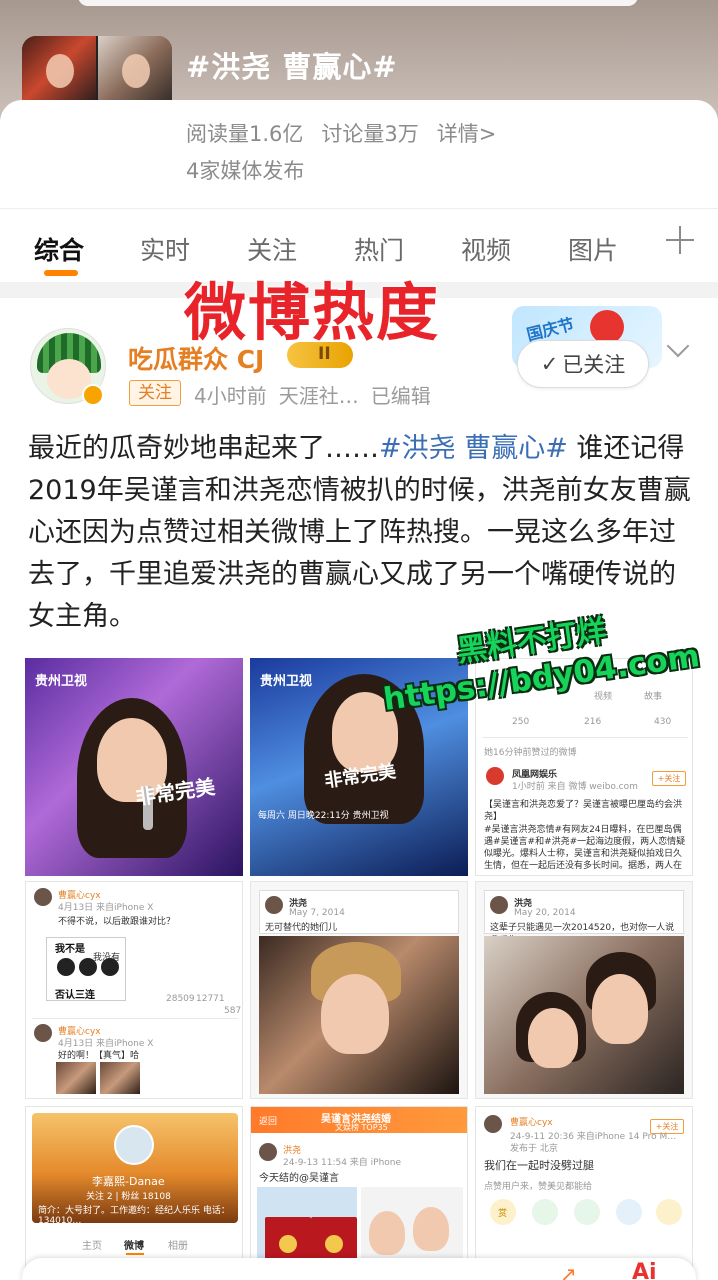 The height and width of the screenshot is (1280, 718). Describe the element at coordinates (155, 393) in the screenshot. I see `follow-tag: 关注` at that location.